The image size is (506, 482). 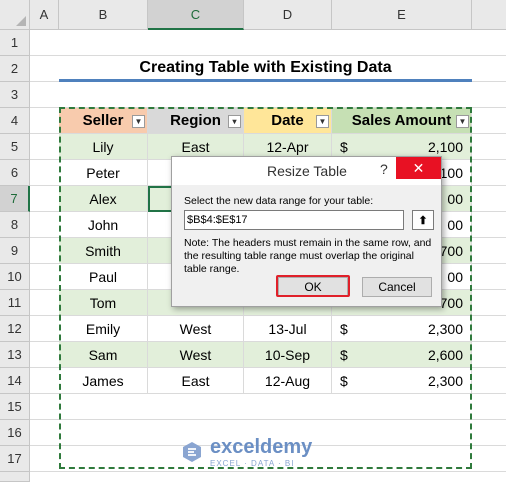 I want to click on header-amount-label: Sales Amount, so click(x=401, y=120).